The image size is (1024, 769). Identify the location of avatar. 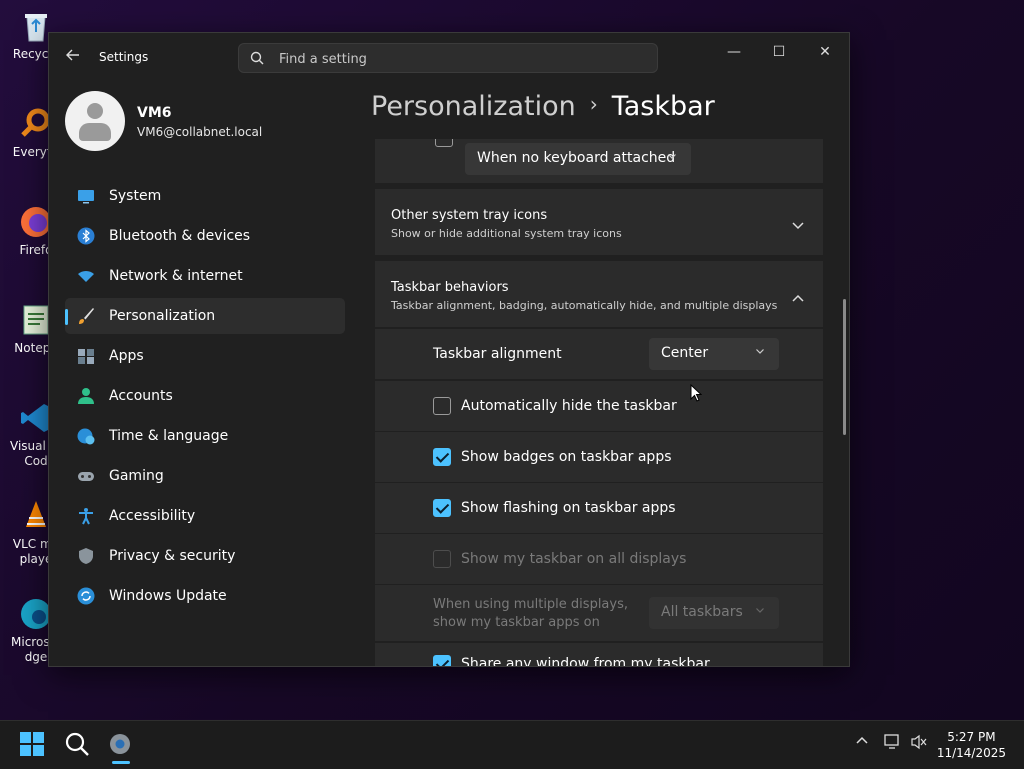
(95, 121).